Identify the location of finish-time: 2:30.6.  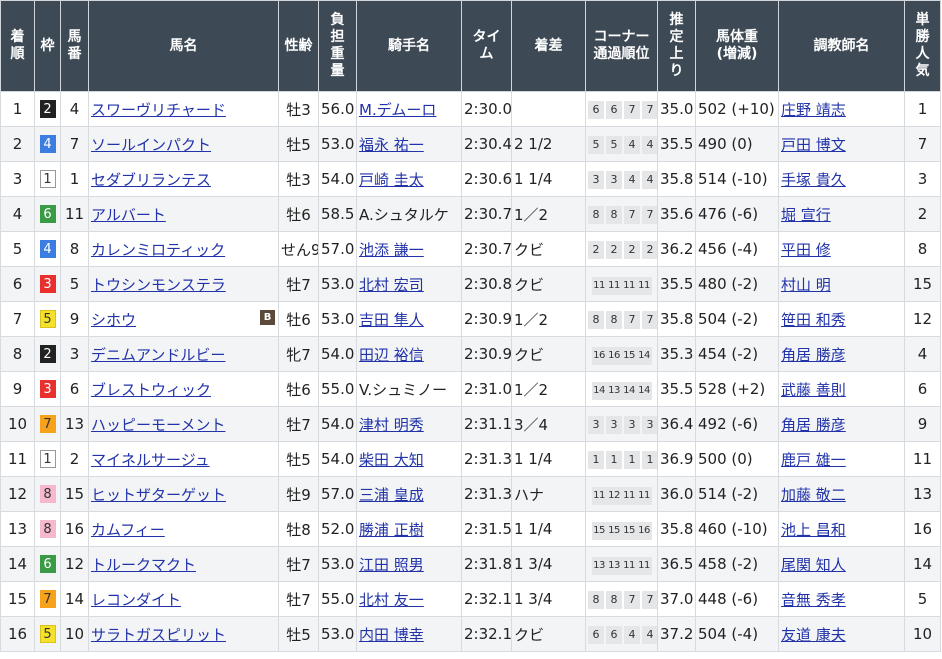
(488, 179).